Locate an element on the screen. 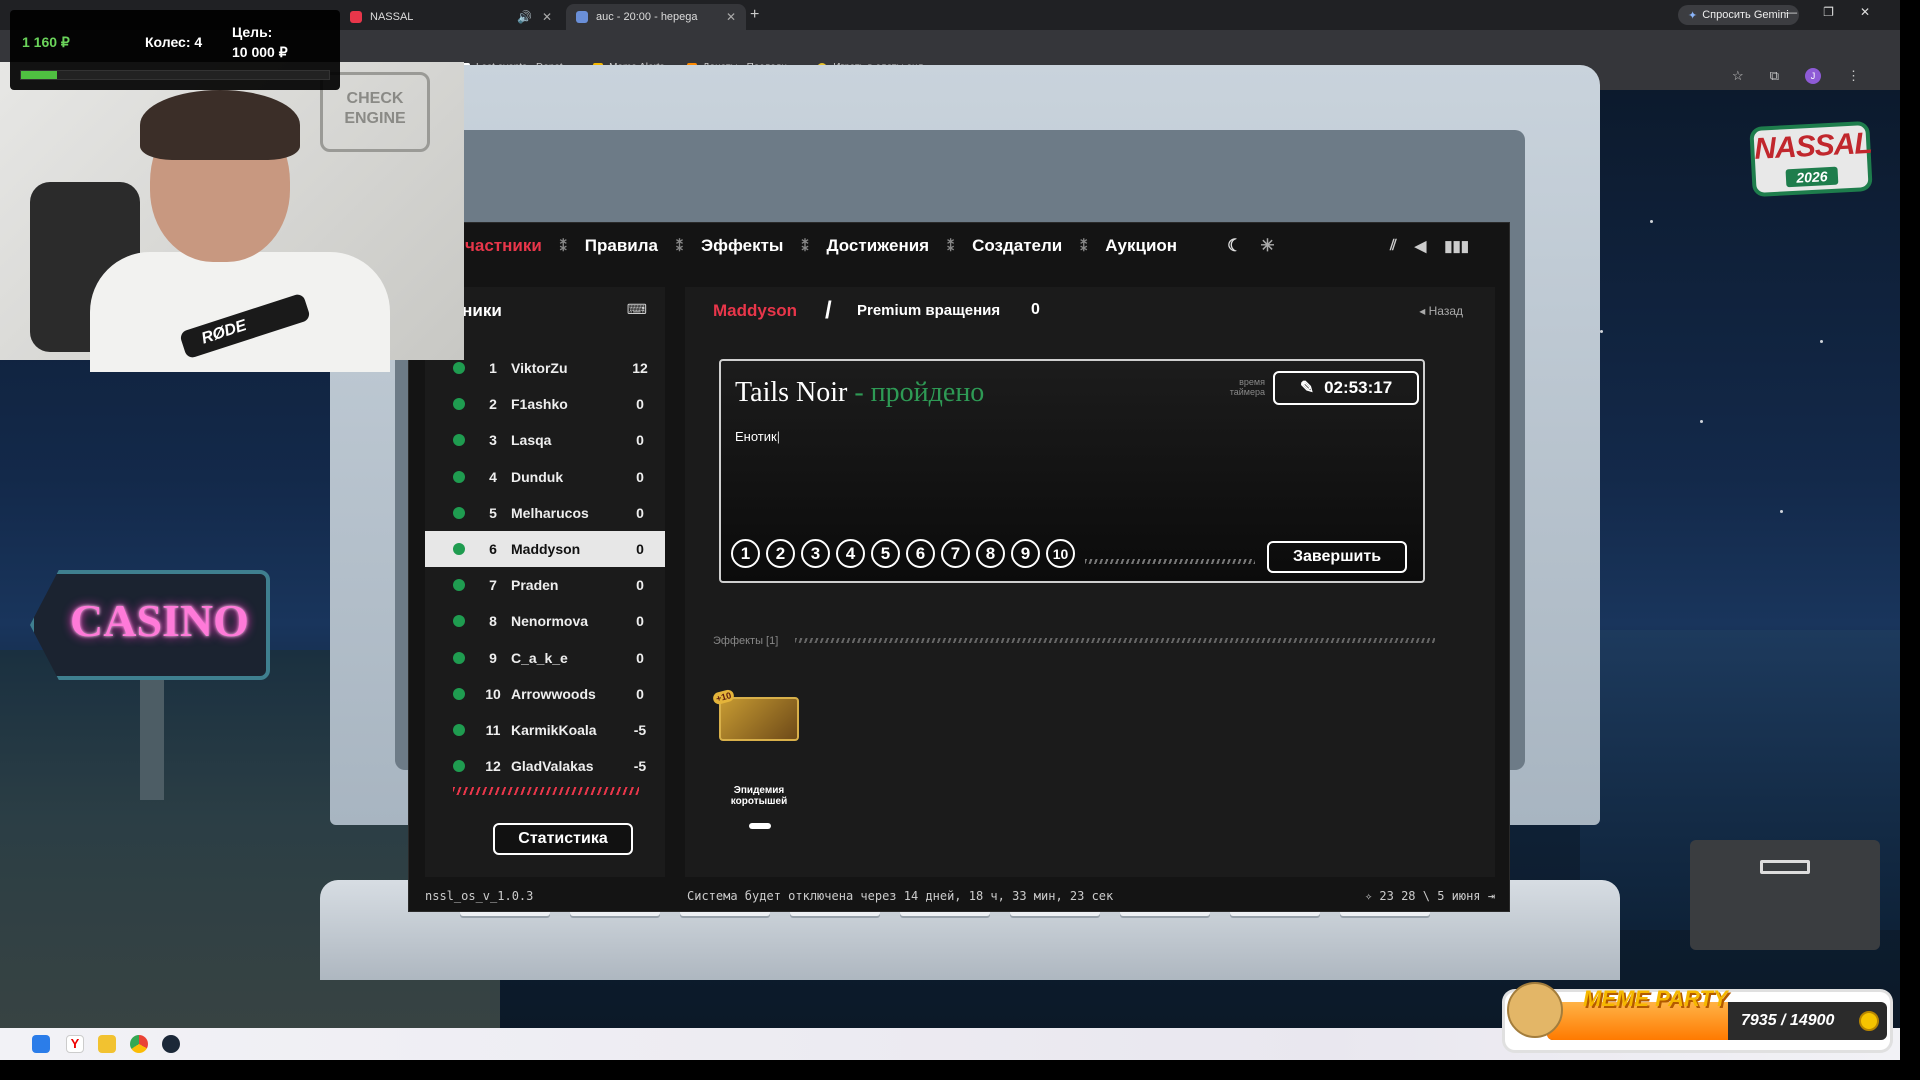 The image size is (1920, 1080). rating-button: 1 is located at coordinates (745, 553).